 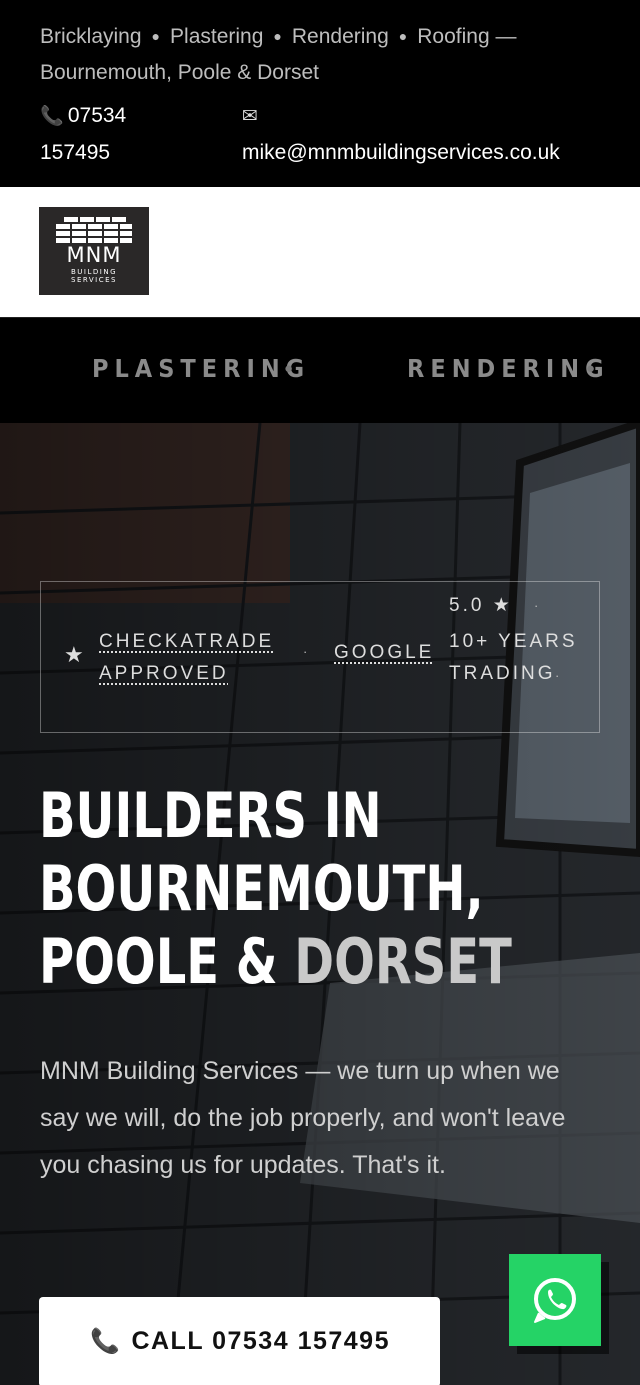 I want to click on services-ticker: PLASTERING ● RENDERING ●, so click(x=320, y=370).